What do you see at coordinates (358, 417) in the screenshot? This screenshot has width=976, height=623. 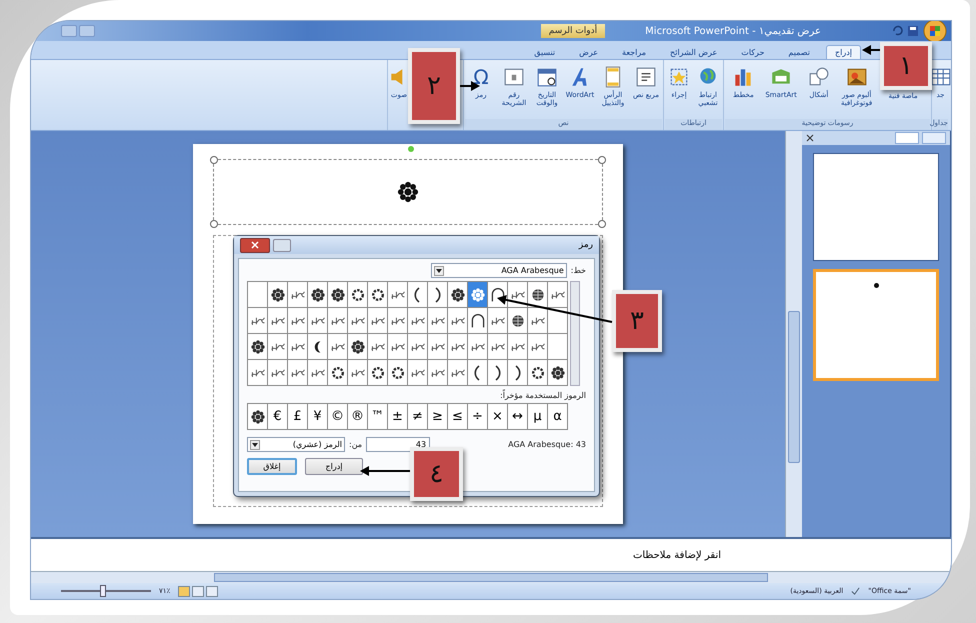 I see `recent-symbol-cell: ®` at bounding box center [358, 417].